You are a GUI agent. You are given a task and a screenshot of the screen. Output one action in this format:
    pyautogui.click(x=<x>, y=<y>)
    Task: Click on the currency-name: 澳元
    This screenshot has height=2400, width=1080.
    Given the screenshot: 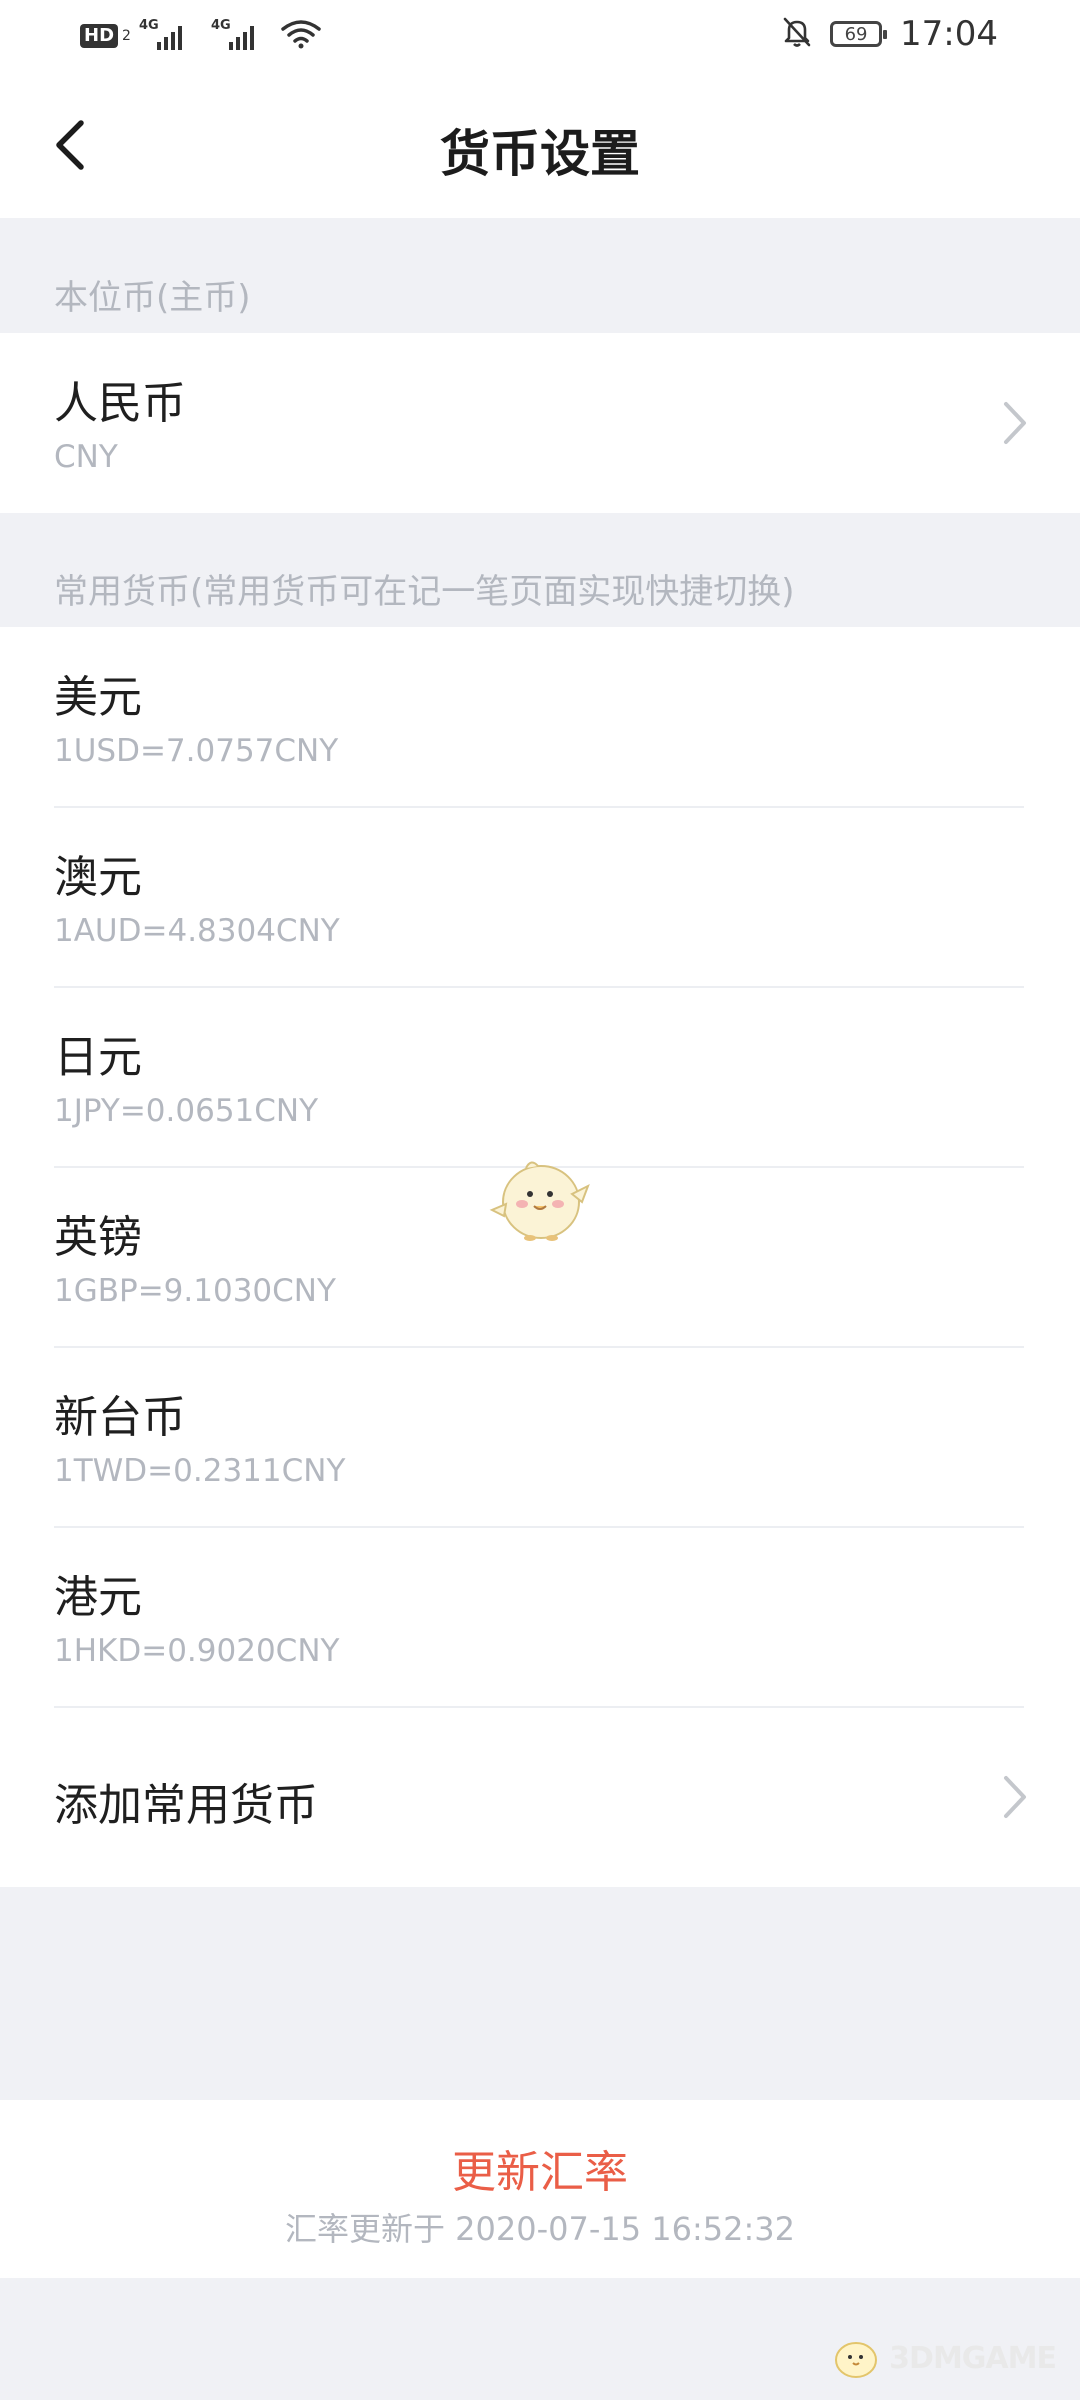 What is the action you would take?
    pyautogui.click(x=98, y=877)
    